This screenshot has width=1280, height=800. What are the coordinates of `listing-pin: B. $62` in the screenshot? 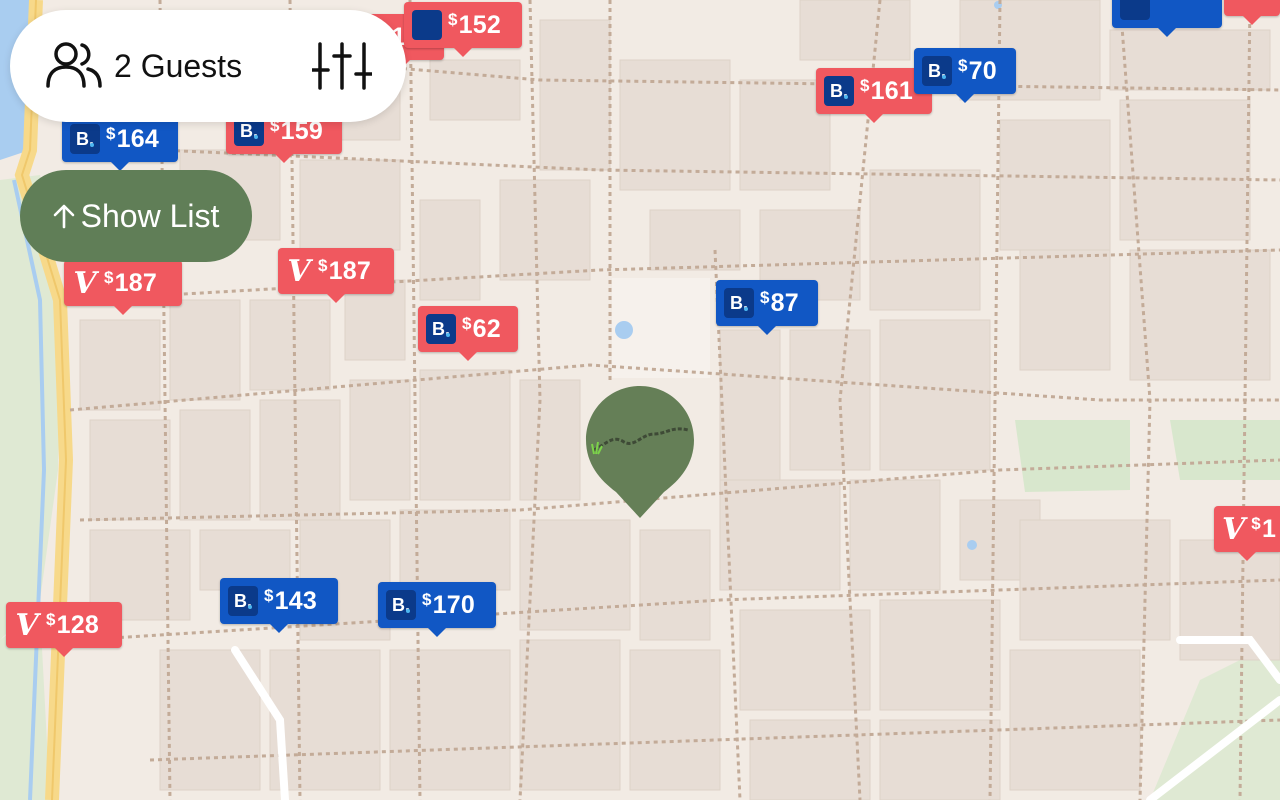 It's located at (468, 333).